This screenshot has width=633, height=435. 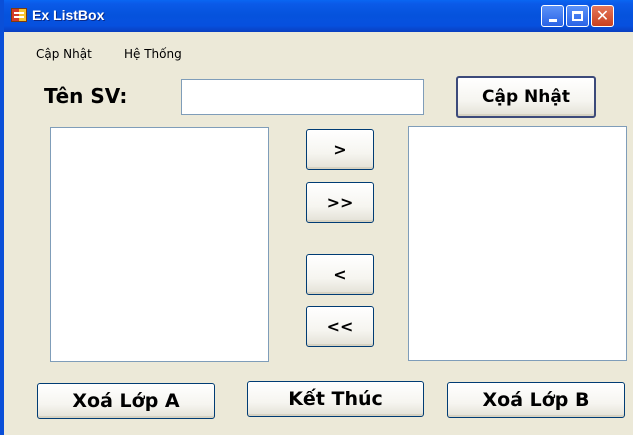 I want to click on maximize-button, so click(x=577, y=16).